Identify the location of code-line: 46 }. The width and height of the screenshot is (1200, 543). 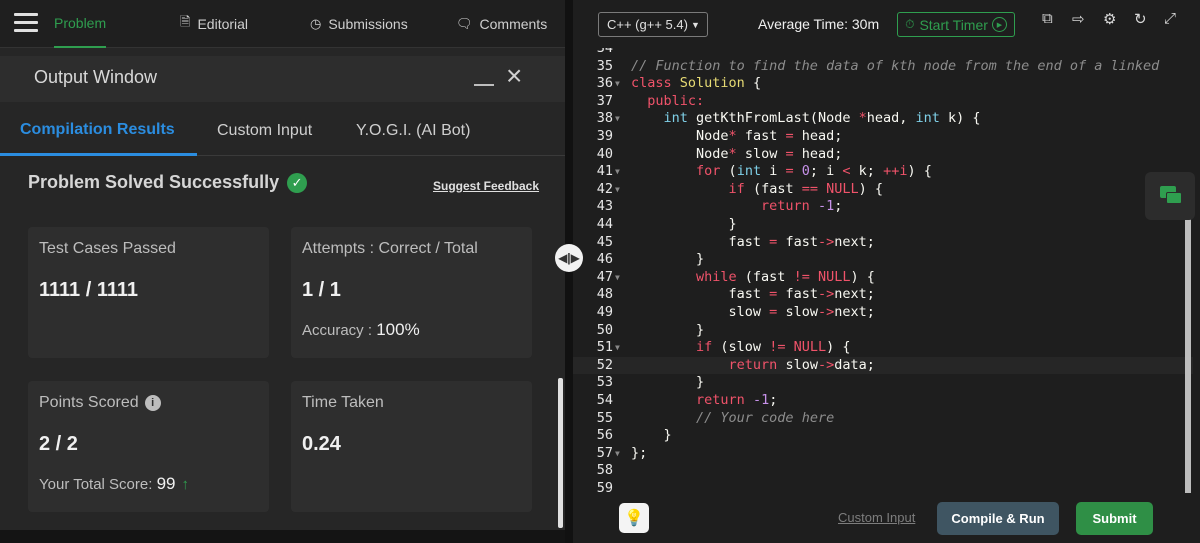
(883, 260).